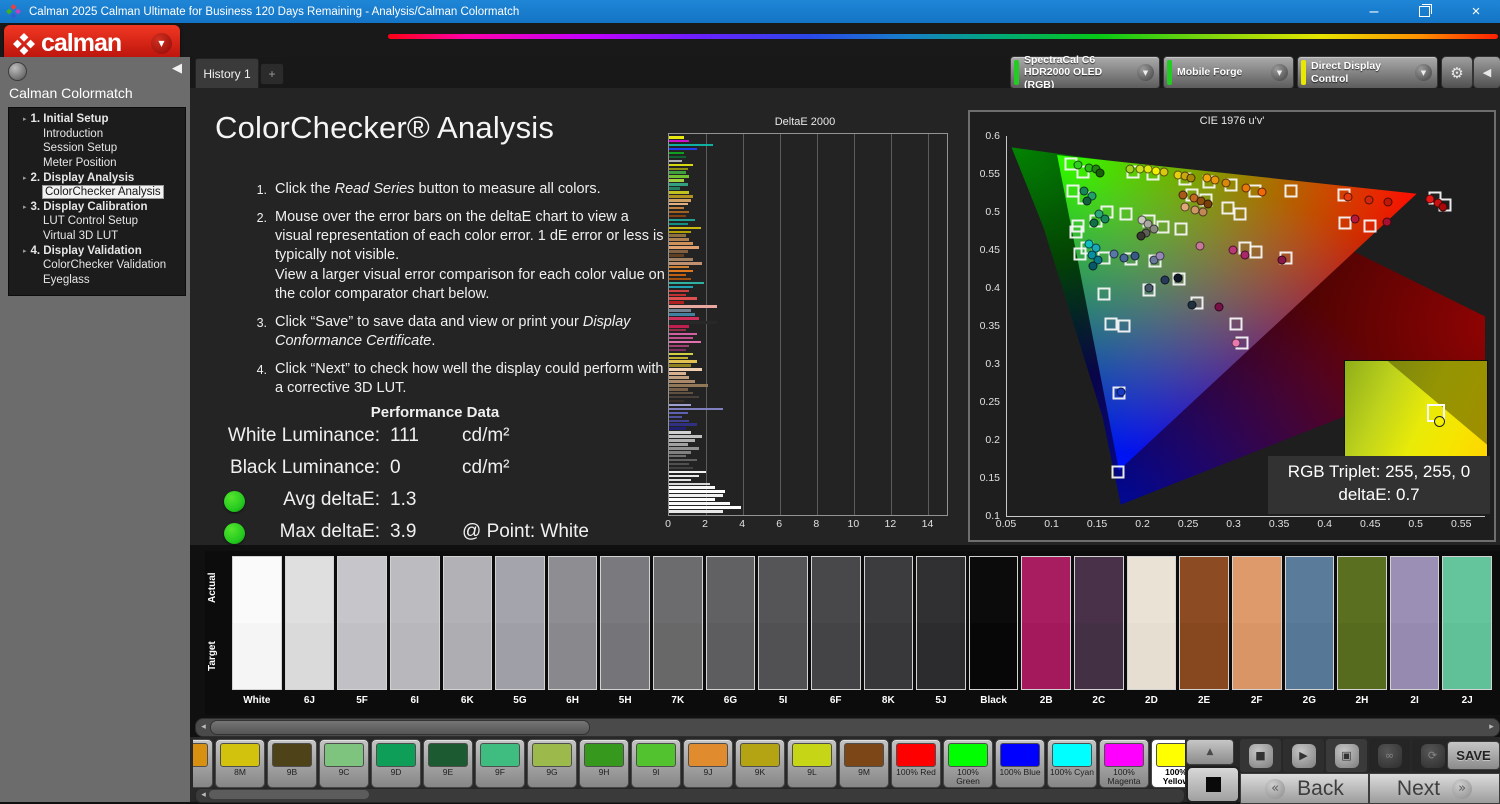 The height and width of the screenshot is (804, 1500). Describe the element at coordinates (1476, 11) in the screenshot. I see `close-button: ×` at that location.